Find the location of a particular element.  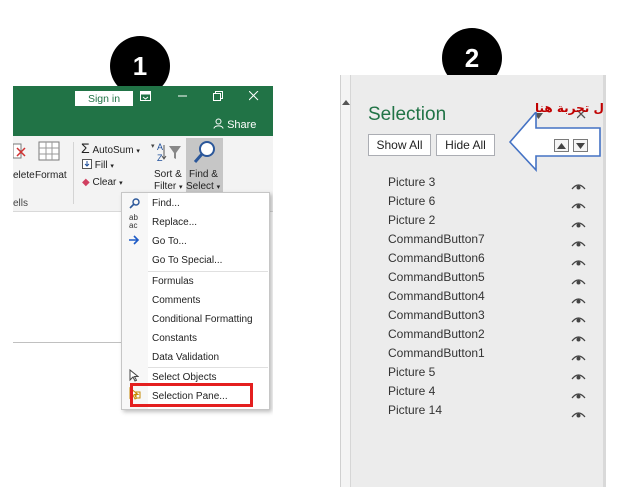

cells-group-label: ells is located at coordinates (21, 203).